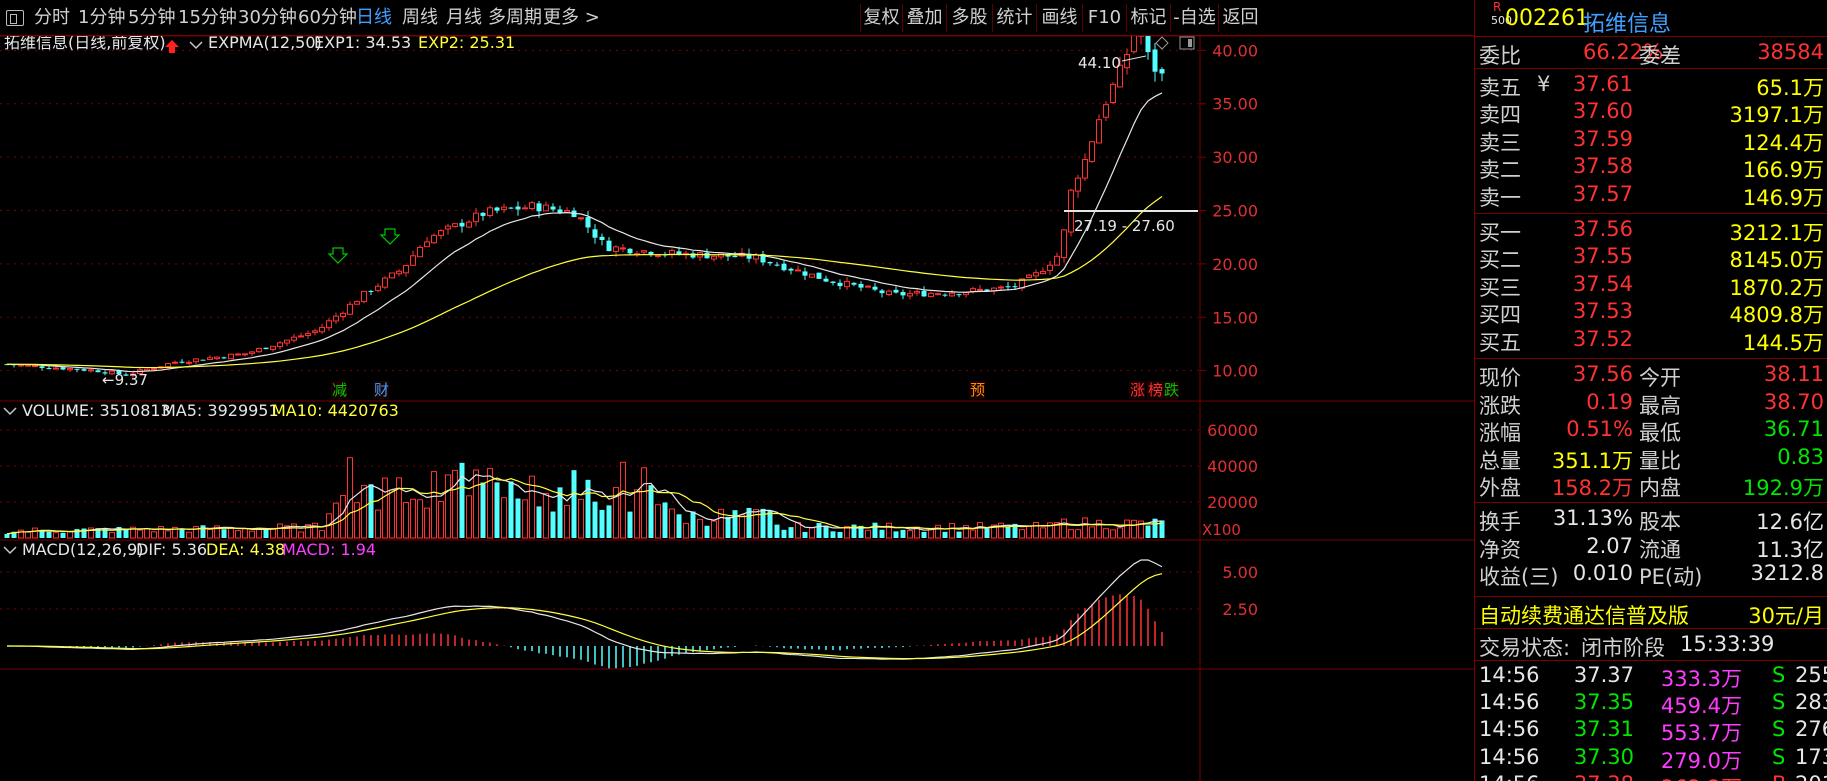 The height and width of the screenshot is (781, 1827). What do you see at coordinates (151, 18) in the screenshot?
I see `period-tab-2: 5分钟` at bounding box center [151, 18].